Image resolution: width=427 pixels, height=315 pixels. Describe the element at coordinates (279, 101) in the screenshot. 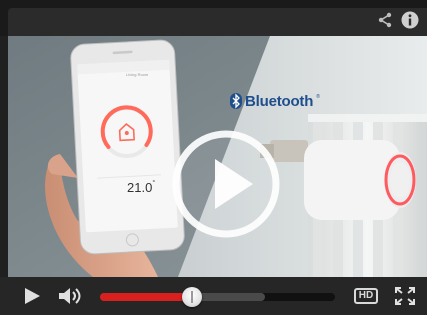

I see `bluetooth-brand-text: Bluetooth` at that location.